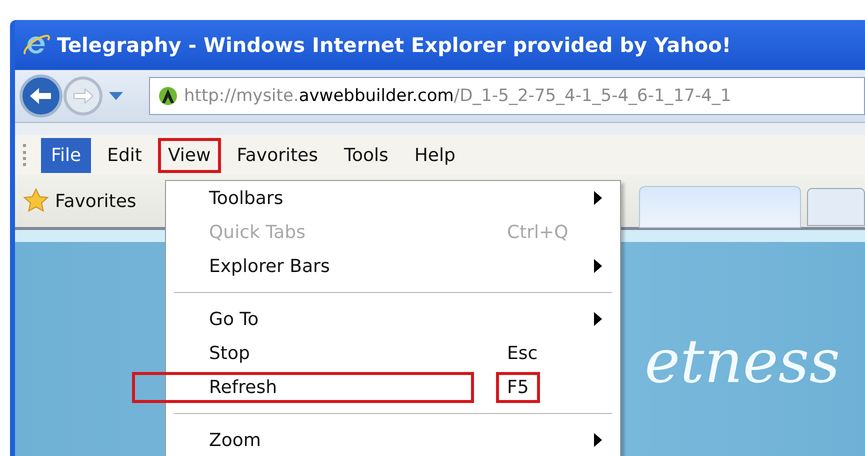 The height and width of the screenshot is (456, 865). I want to click on menu-item: Tools, so click(366, 155).